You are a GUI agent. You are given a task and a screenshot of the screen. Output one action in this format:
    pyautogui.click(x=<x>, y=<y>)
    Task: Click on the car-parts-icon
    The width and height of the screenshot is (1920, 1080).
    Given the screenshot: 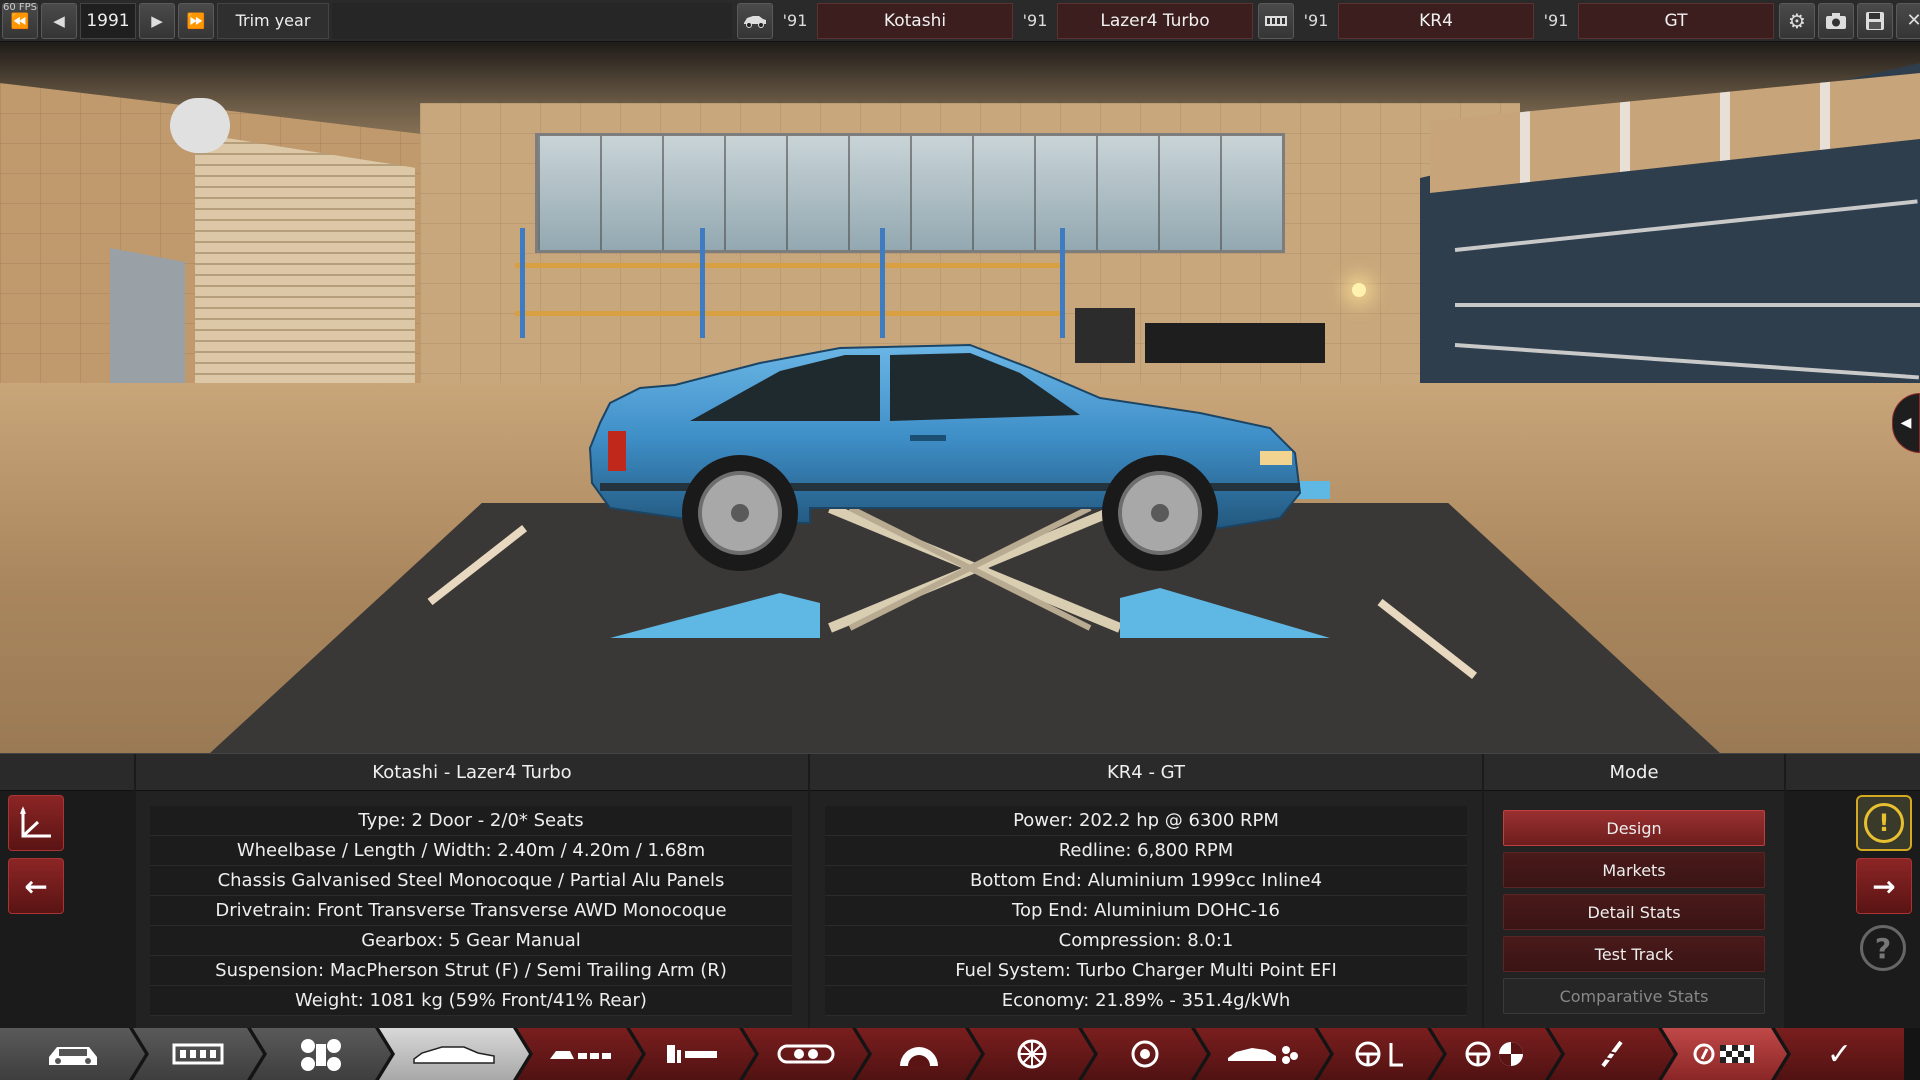 What is the action you would take?
    pyautogui.click(x=580, y=1054)
    